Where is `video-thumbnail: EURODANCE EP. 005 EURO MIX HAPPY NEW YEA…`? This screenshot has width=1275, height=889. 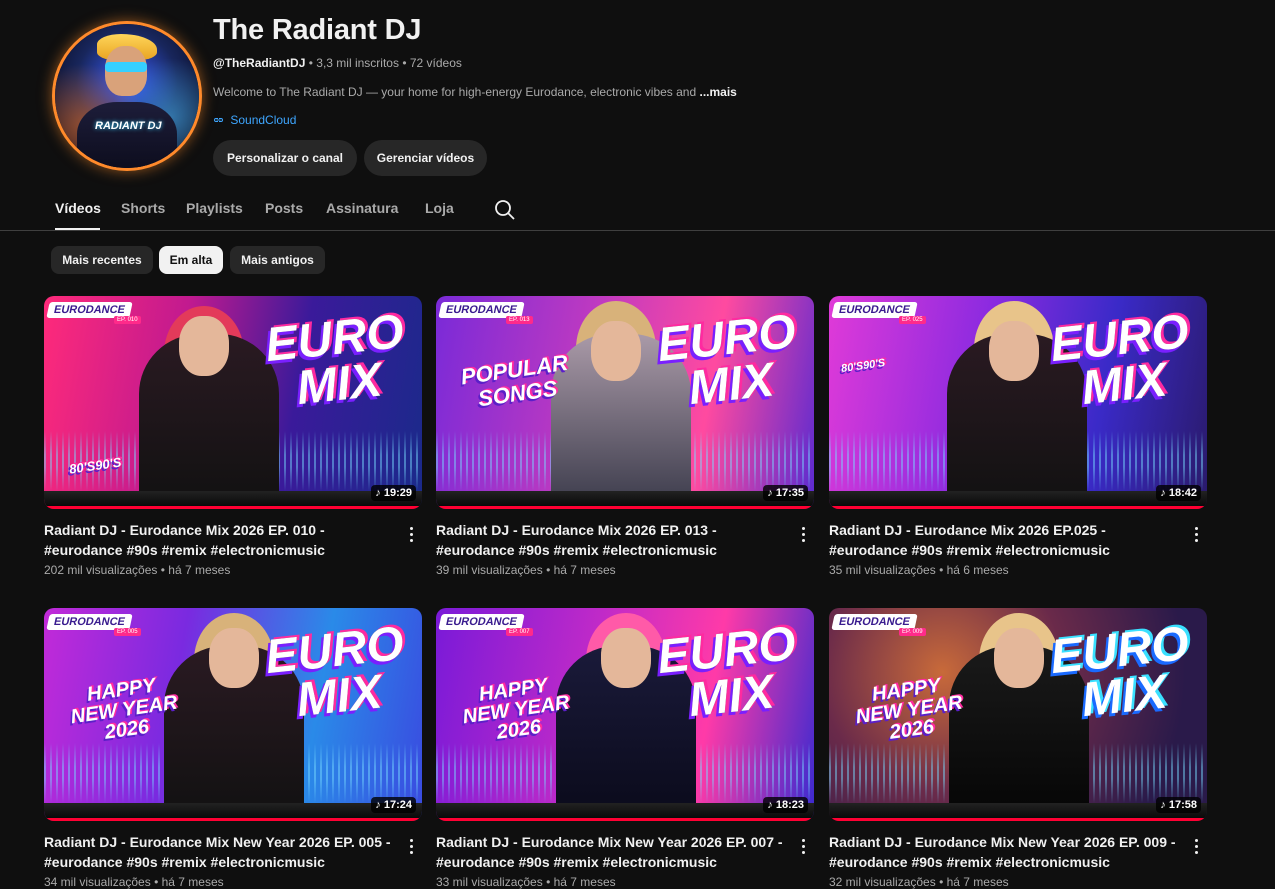 video-thumbnail: EURODANCE EP. 005 EURO MIX HAPPY NEW YEA… is located at coordinates (233, 714).